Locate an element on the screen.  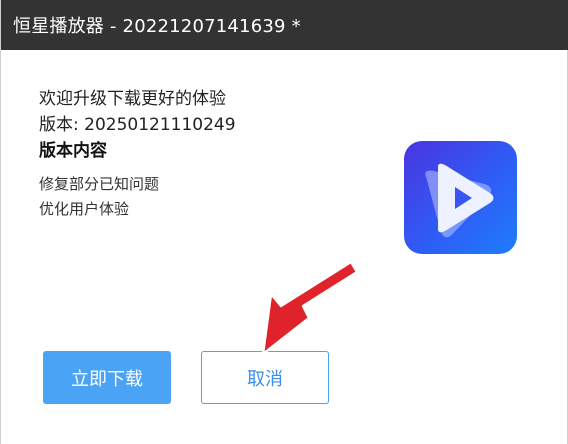
play-logo-icon is located at coordinates (460, 197).